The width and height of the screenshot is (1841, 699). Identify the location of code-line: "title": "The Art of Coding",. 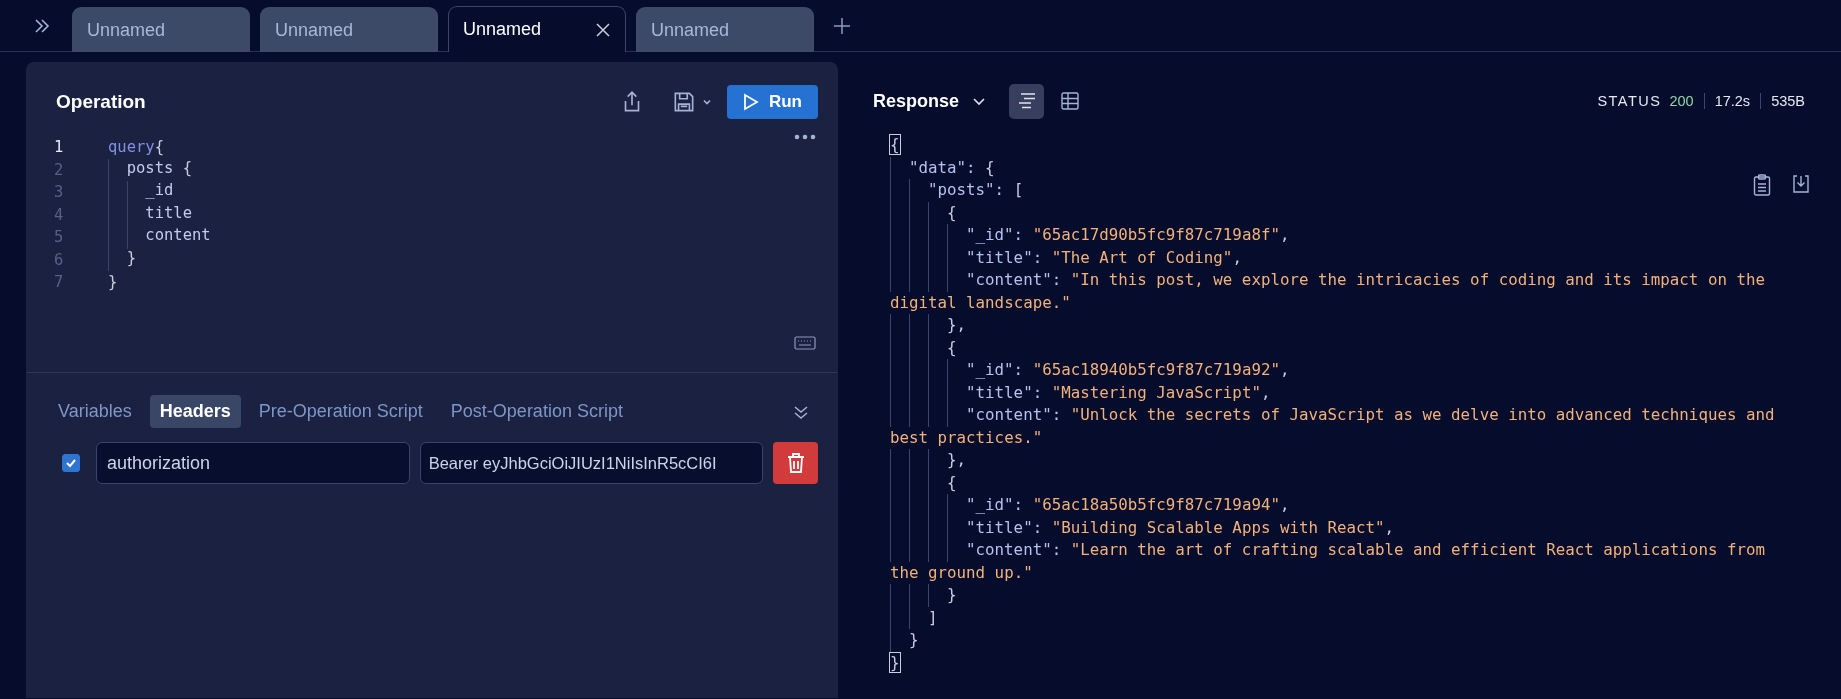
(1337, 257).